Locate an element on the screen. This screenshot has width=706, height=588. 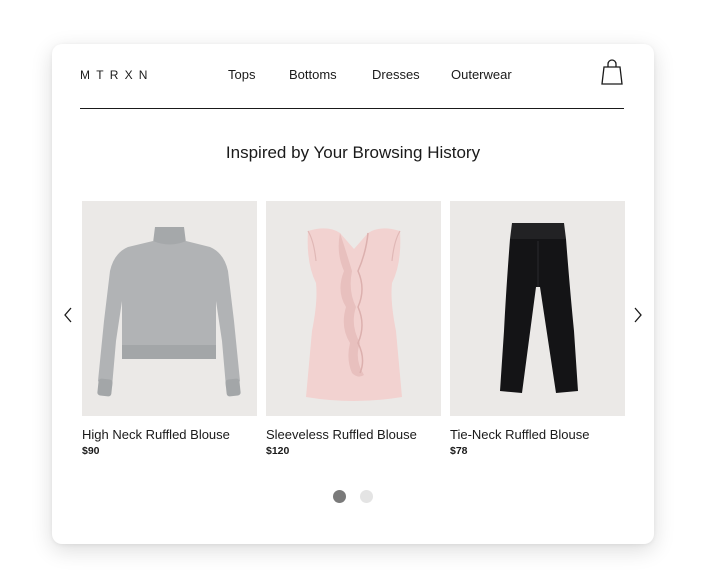
product-card: Sleeveless Ruffled Blouse $120 is located at coordinates (353, 329).